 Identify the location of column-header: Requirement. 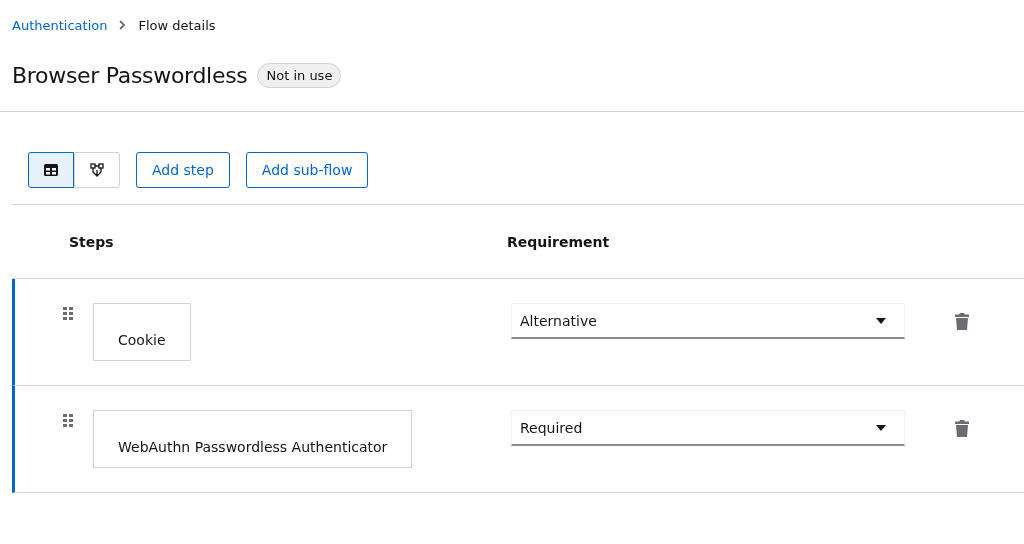
(558, 241).